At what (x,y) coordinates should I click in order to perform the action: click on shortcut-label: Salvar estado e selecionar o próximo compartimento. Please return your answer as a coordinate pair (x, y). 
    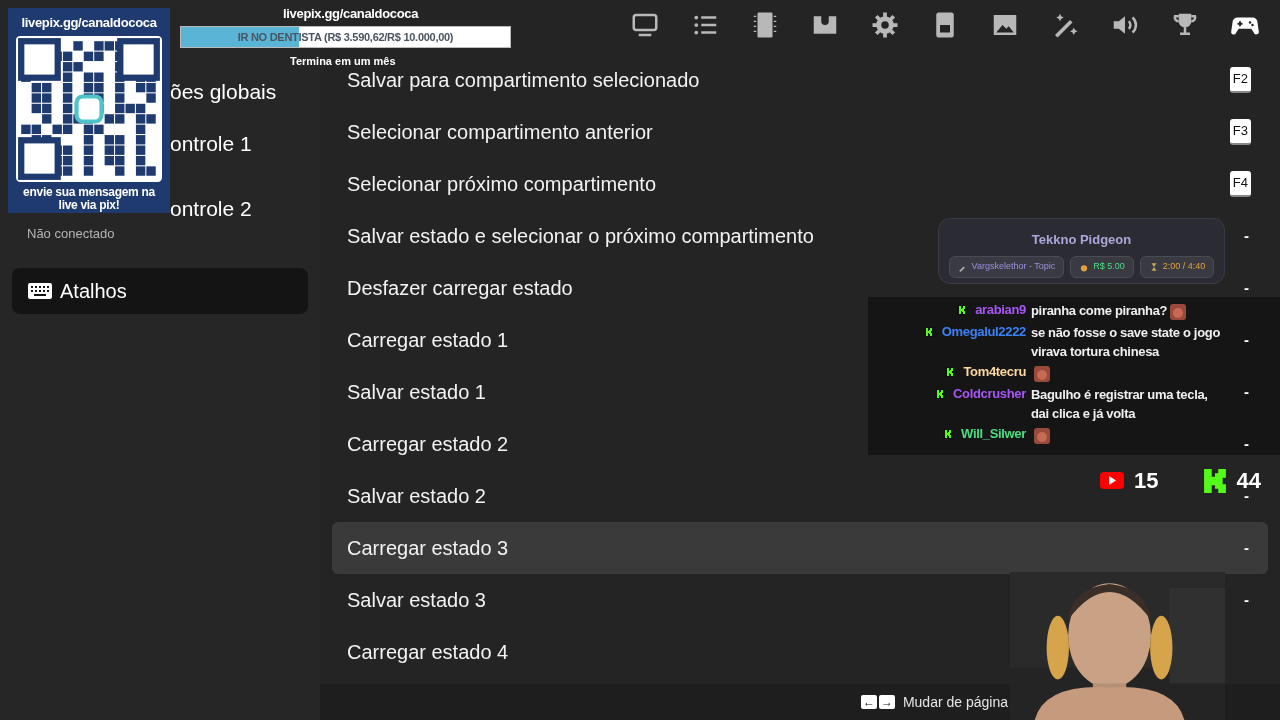
    Looking at the image, I should click on (580, 236).